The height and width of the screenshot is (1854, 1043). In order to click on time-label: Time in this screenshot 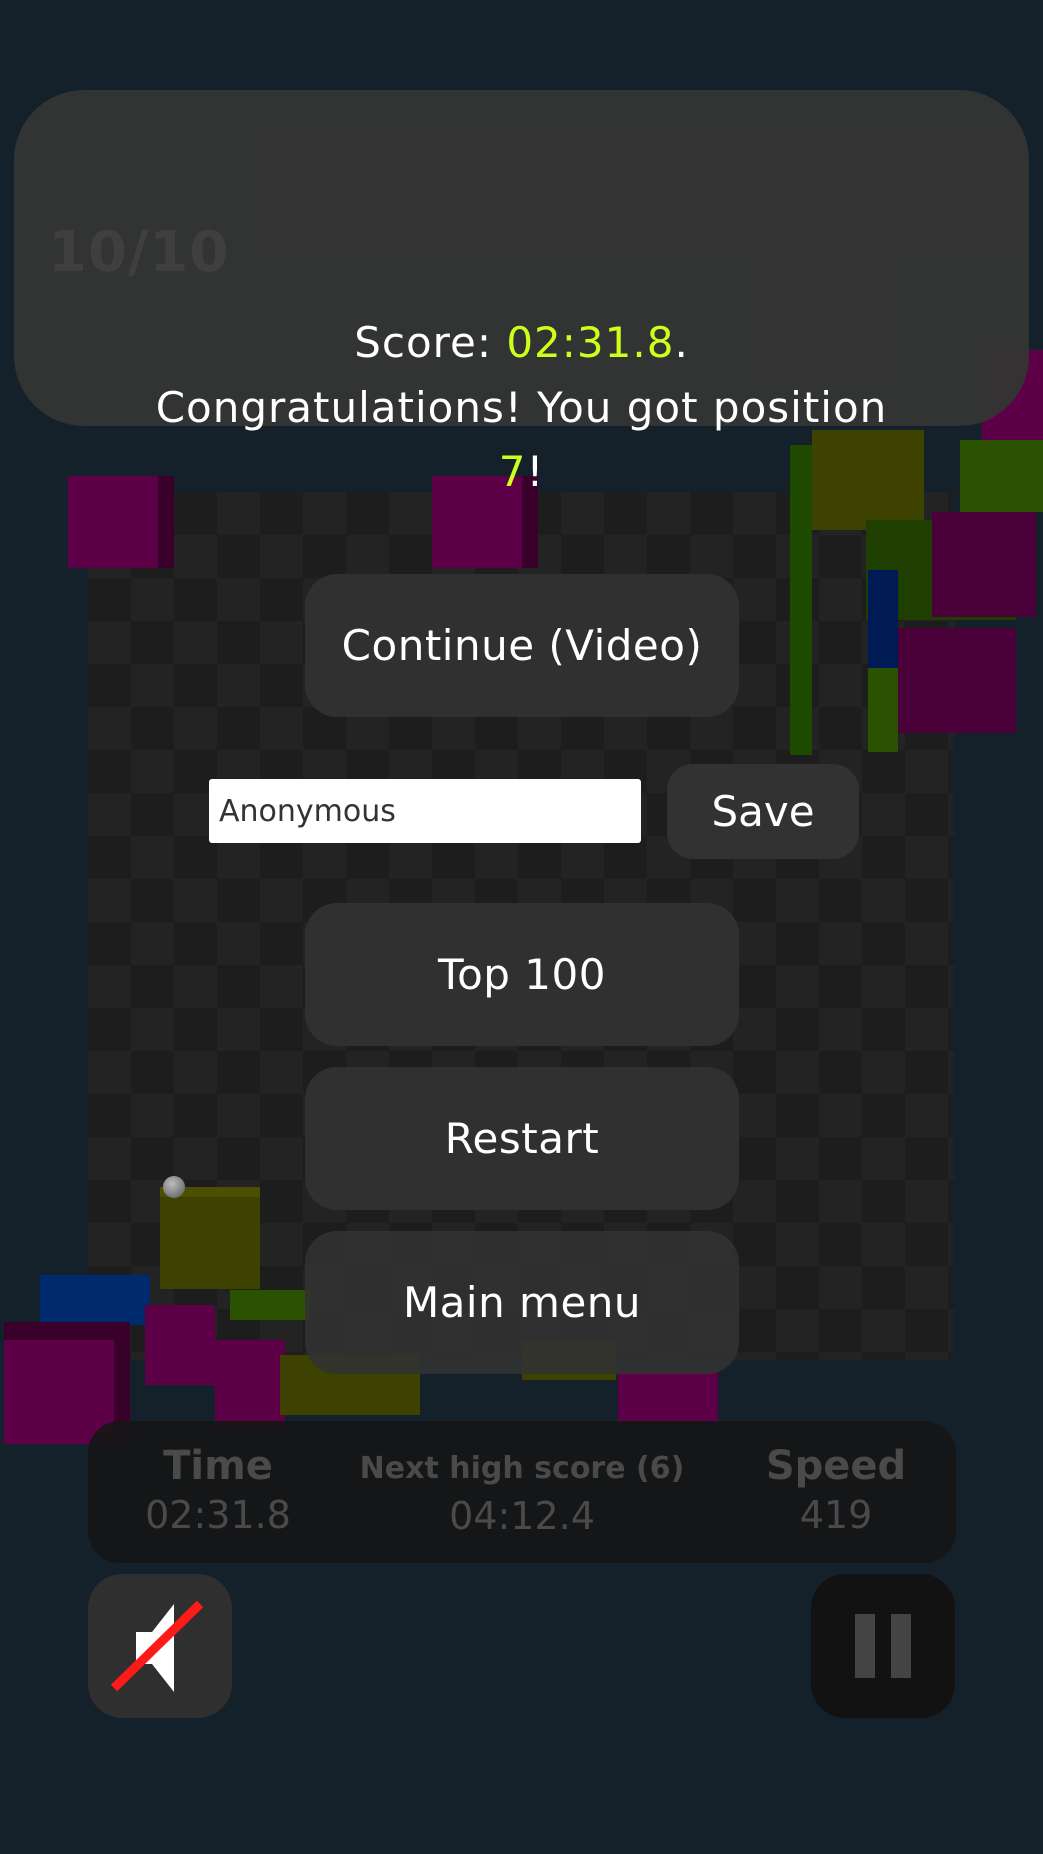, I will do `click(218, 1466)`.